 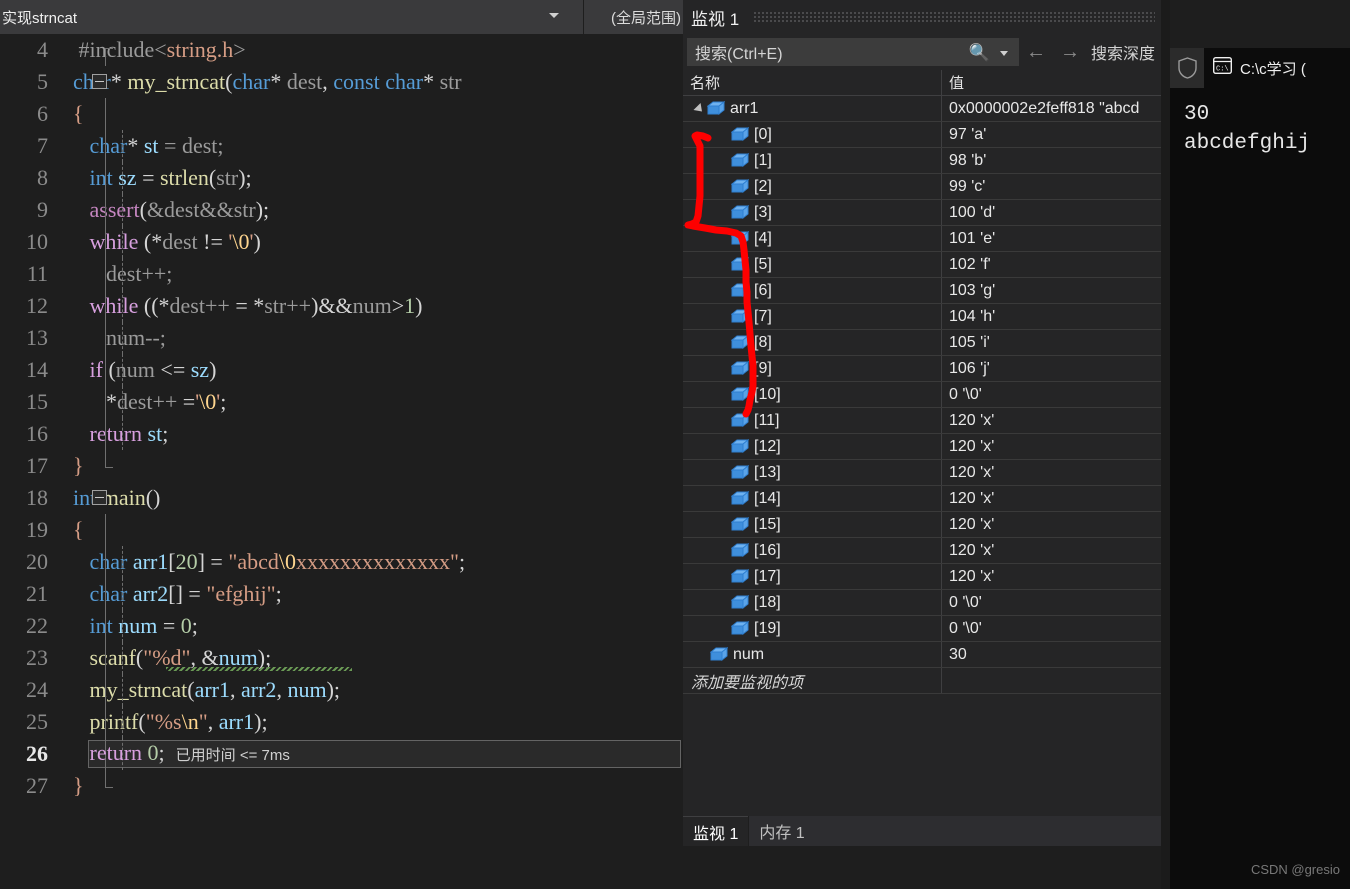 What do you see at coordinates (1277, 68) in the screenshot?
I see `console-tab: C:\ C:\c学习 (` at bounding box center [1277, 68].